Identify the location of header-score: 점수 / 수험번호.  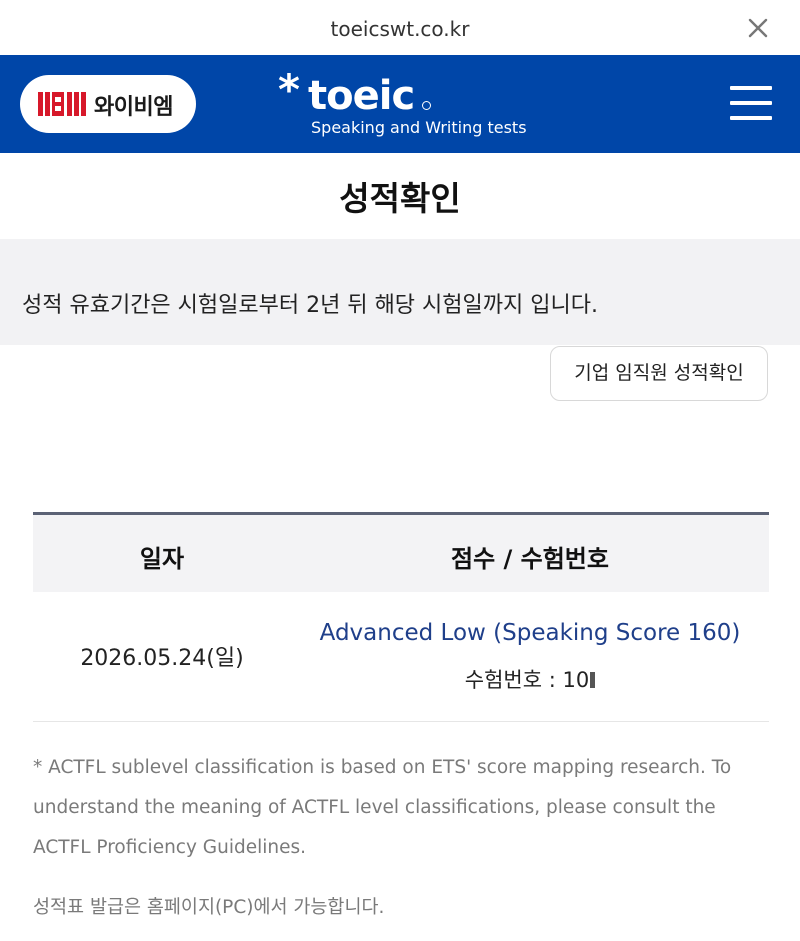
(530, 559).